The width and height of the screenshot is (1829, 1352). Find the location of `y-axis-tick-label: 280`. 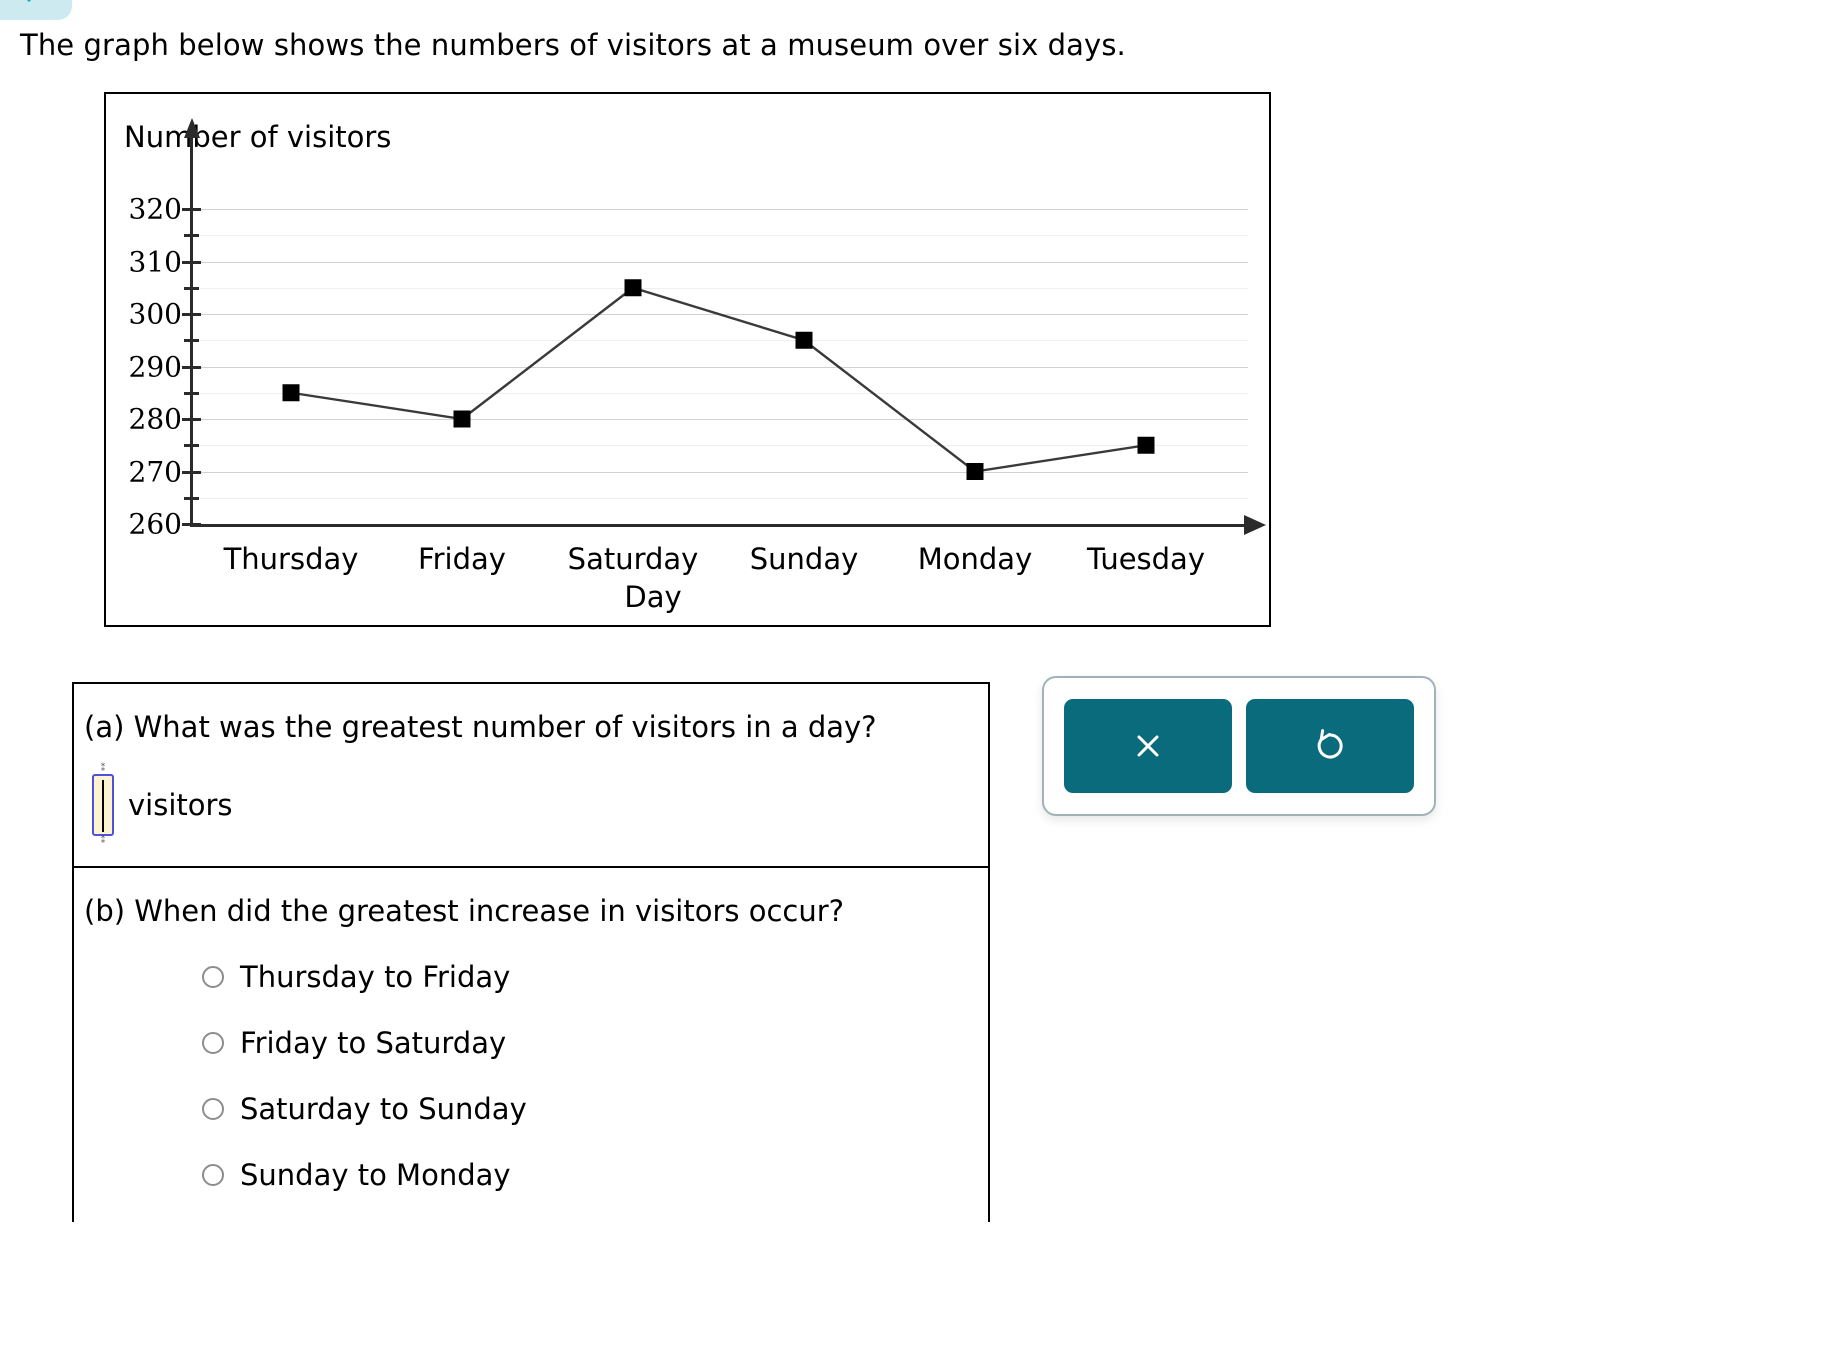

y-axis-tick-label: 280 is located at coordinates (155, 419).